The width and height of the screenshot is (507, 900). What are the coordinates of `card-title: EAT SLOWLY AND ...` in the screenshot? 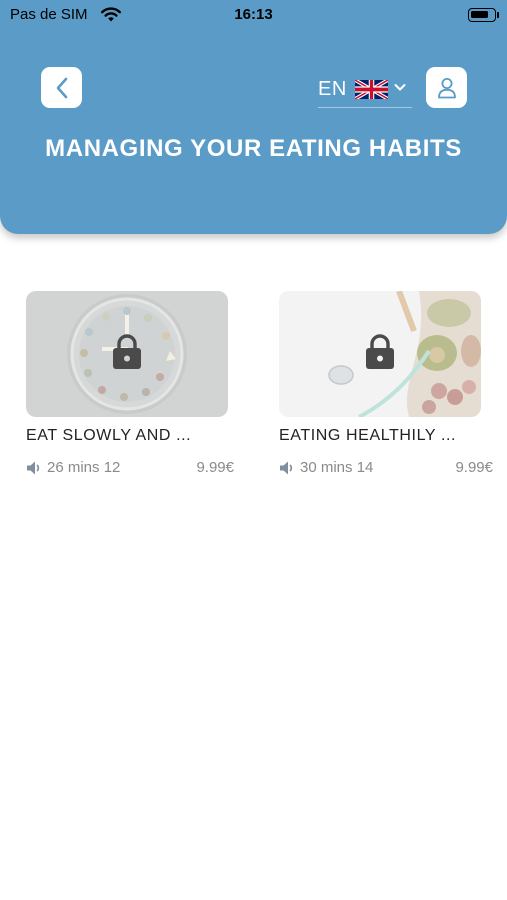 It's located at (109, 435).